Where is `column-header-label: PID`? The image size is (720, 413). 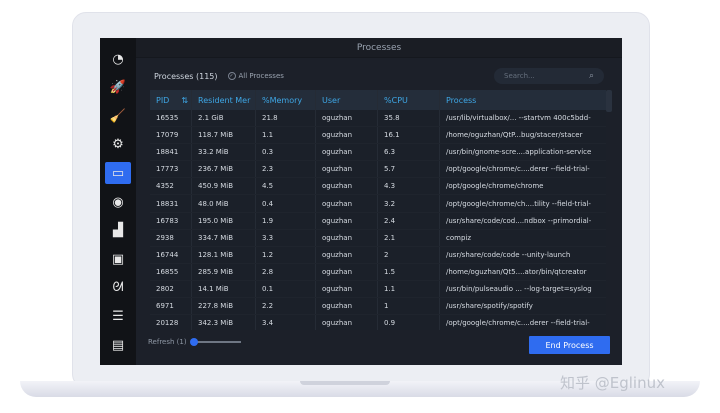 column-header-label: PID is located at coordinates (163, 100).